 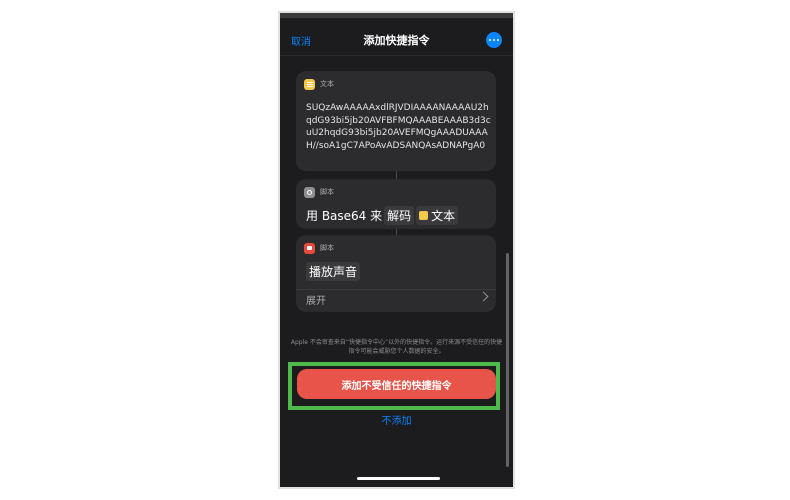 What do you see at coordinates (396, 204) in the screenshot?
I see `base64-action-card: 脚本 用 Base64 来 解码 文本` at bounding box center [396, 204].